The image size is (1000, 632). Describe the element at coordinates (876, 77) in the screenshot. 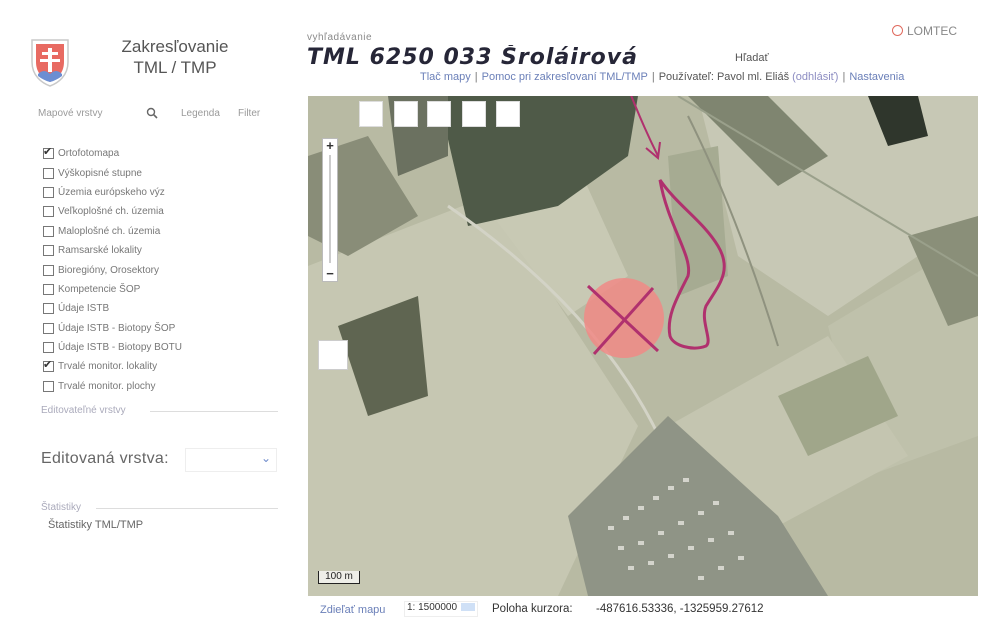

I see `settings-link: Nastavenia` at that location.